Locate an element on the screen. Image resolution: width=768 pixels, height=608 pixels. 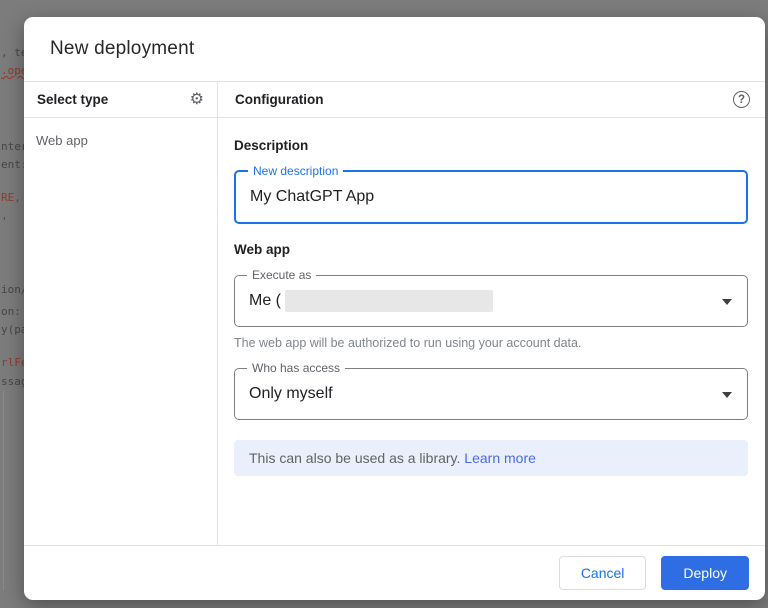
description-heading: Description is located at coordinates (271, 145).